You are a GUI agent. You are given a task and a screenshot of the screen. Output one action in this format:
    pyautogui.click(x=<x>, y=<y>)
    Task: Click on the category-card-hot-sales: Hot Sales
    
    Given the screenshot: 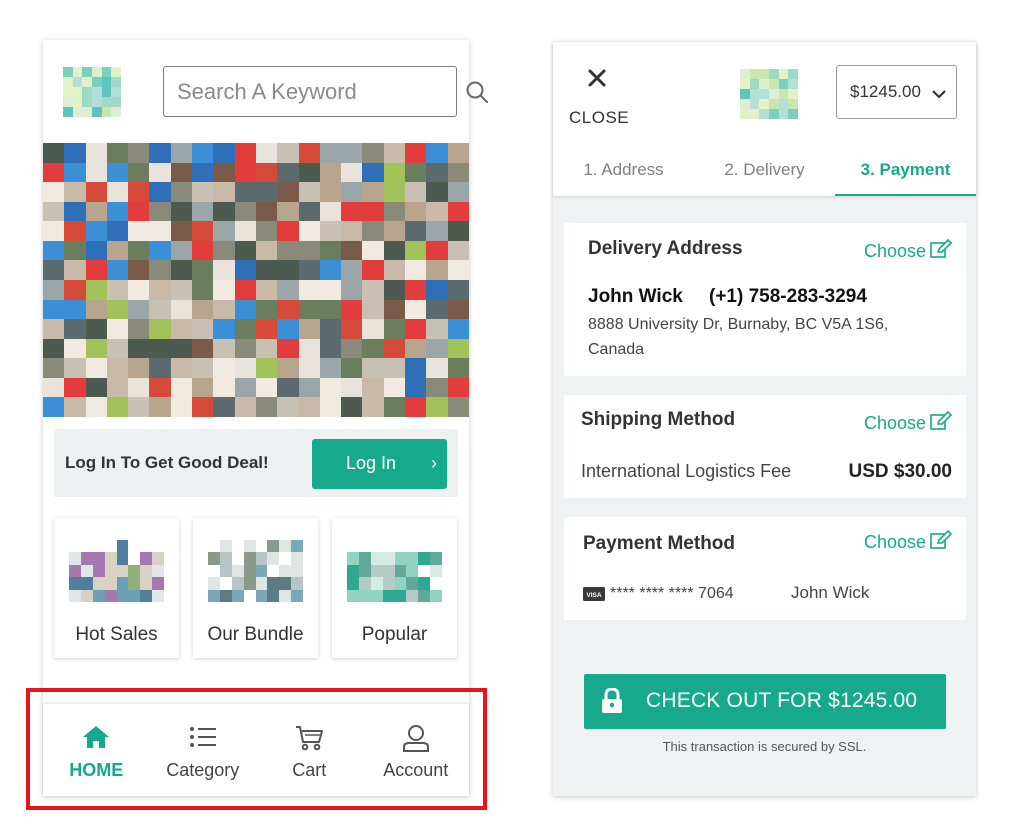 What is the action you would take?
    pyautogui.click(x=116, y=588)
    